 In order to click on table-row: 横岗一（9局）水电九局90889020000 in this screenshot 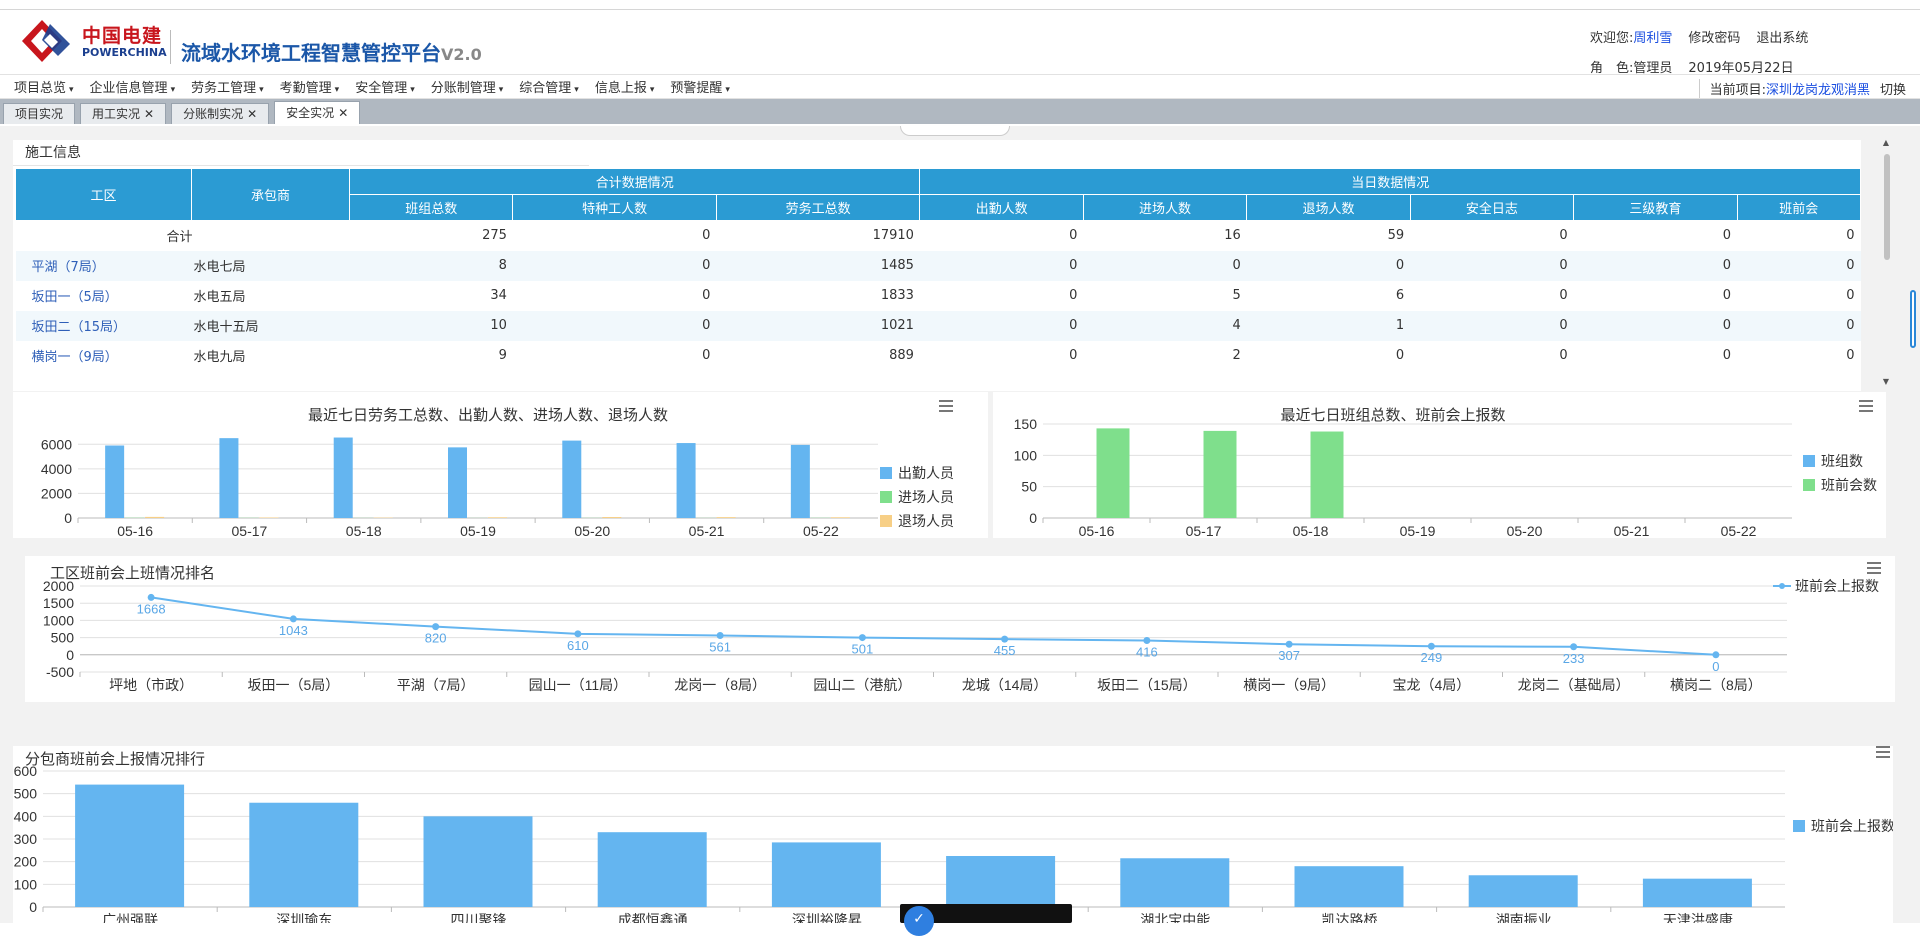, I will do `click(938, 356)`.